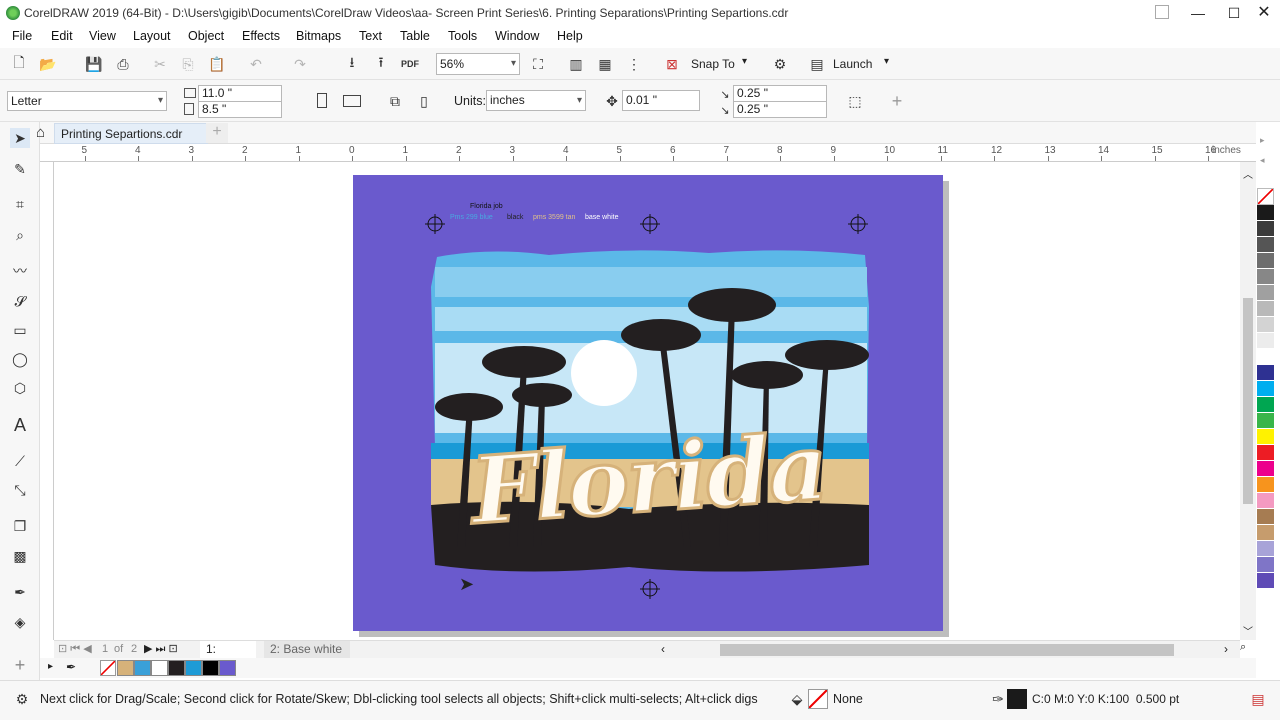  Describe the element at coordinates (300, 64) in the screenshot. I see `redo-icon: ↷` at that location.